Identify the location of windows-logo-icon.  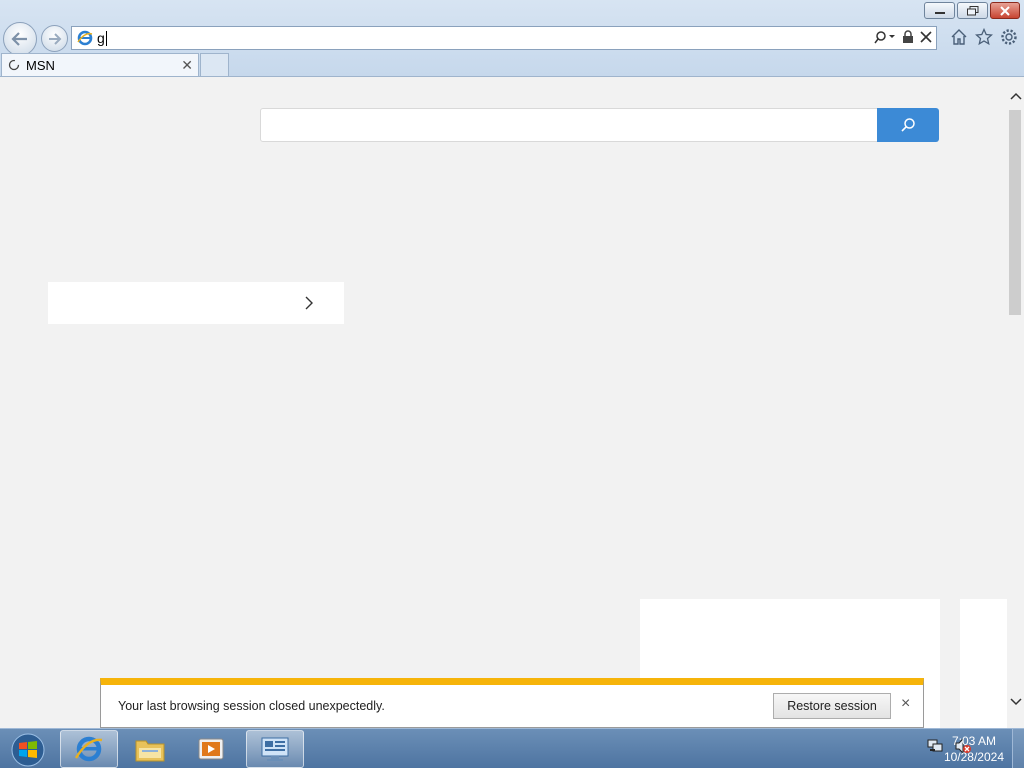
(28, 750).